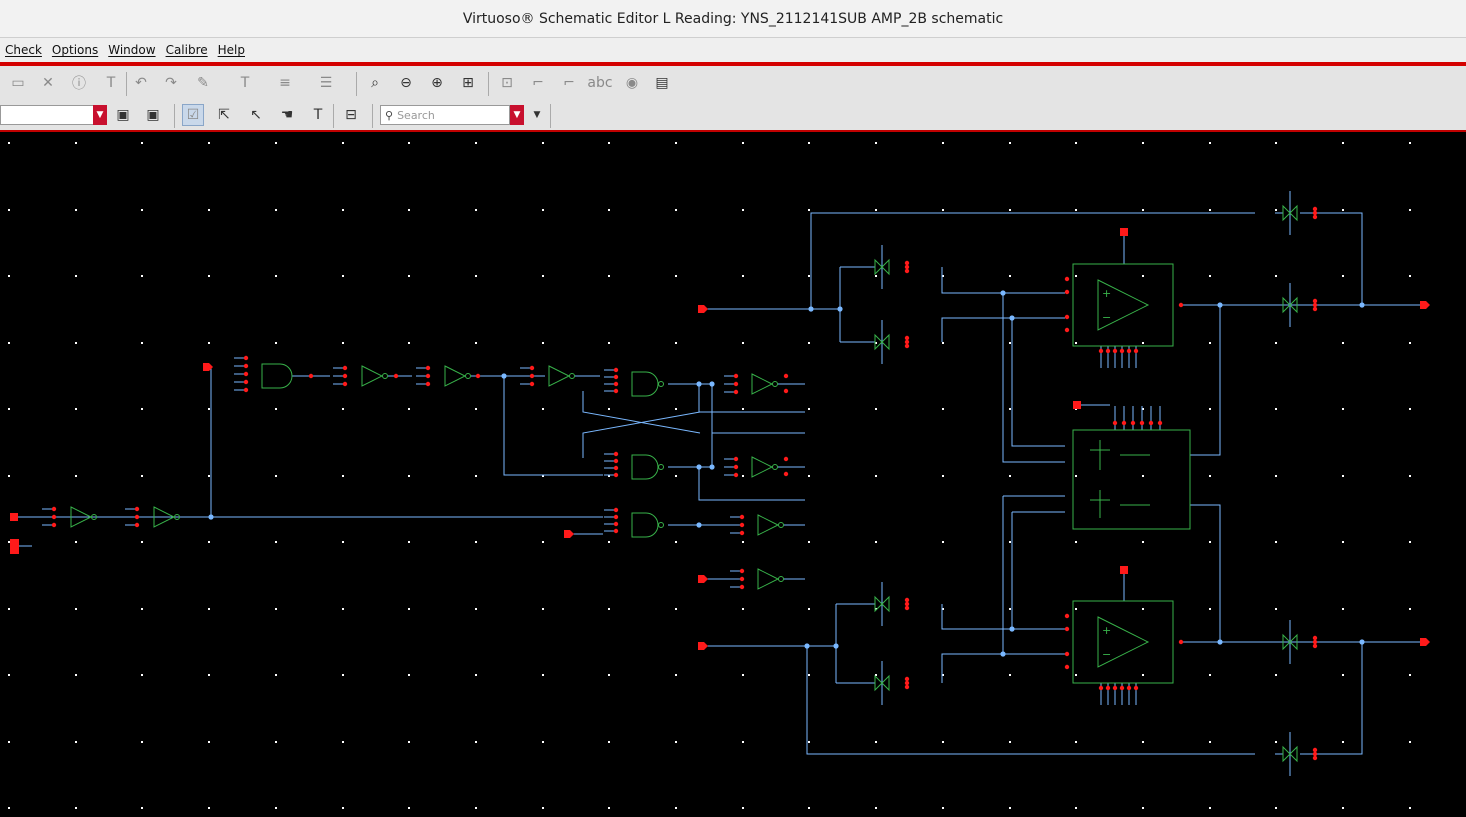 The image size is (1466, 817). Describe the element at coordinates (406, 83) in the screenshot. I see `zoom-out-icon: ⊖` at that location.